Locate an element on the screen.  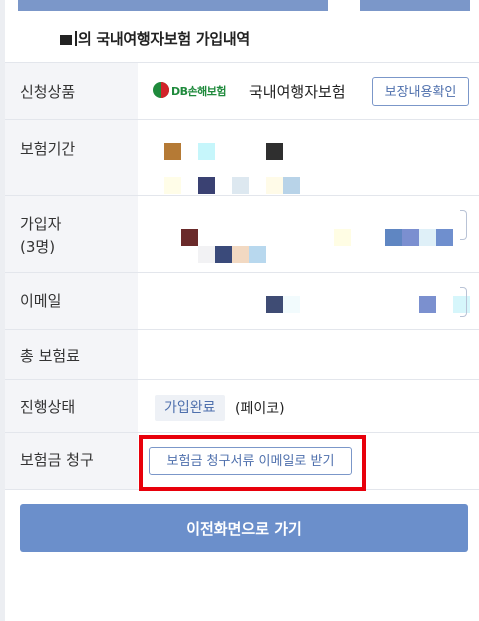
status-value-cell: 가입완료 (페이코) is located at coordinates (308, 406).